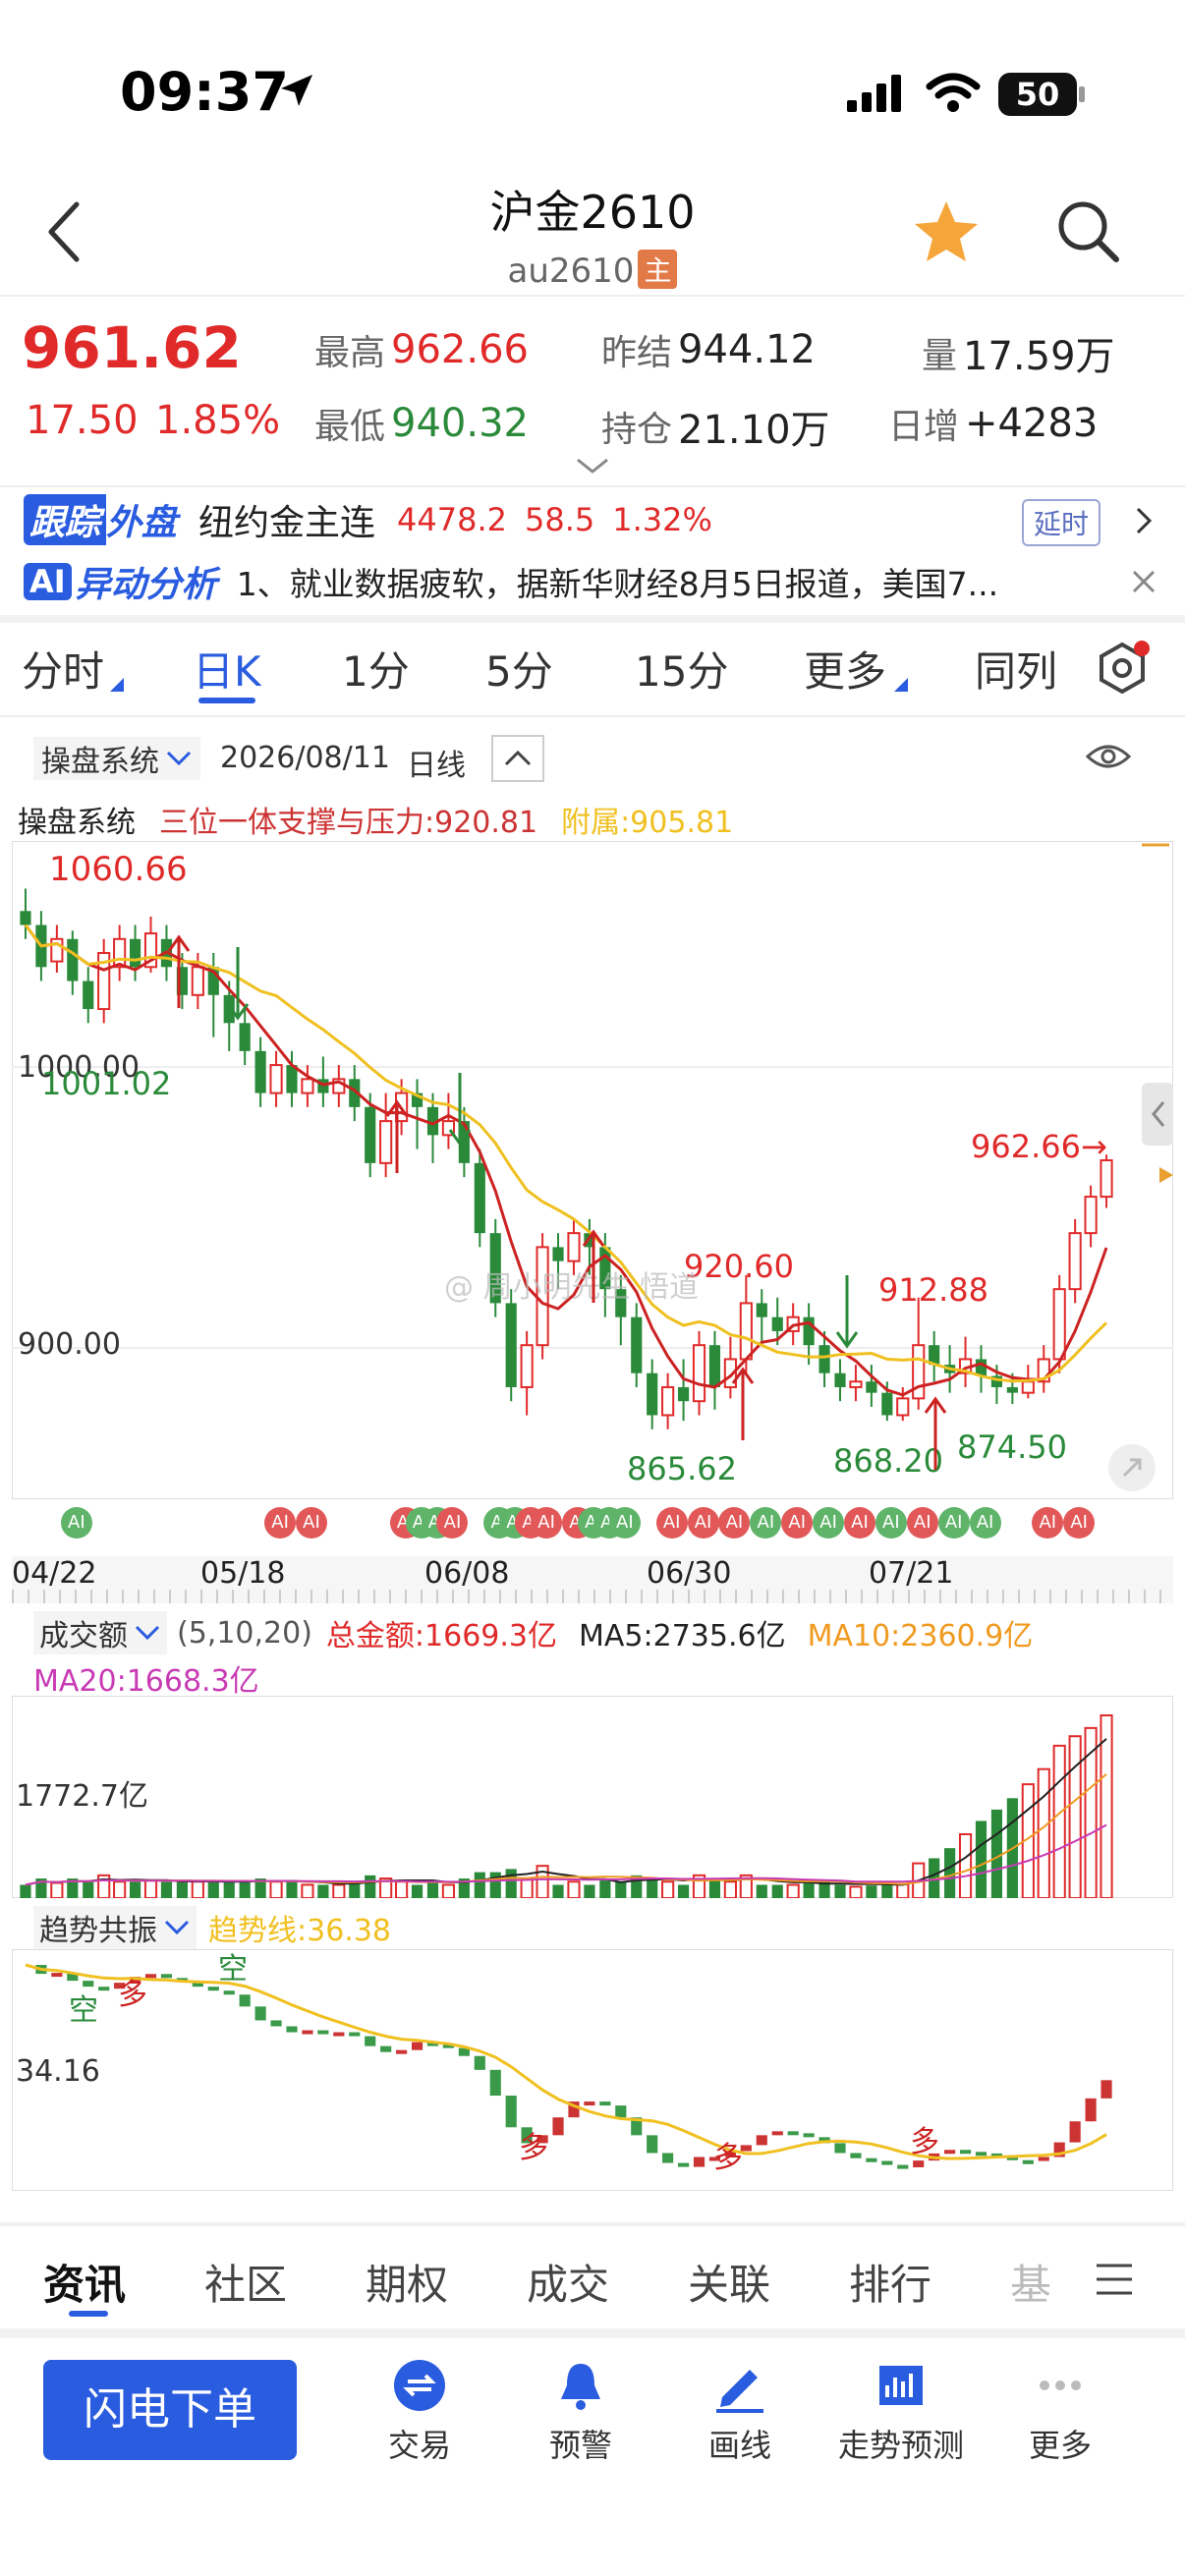 This screenshot has height=2576, width=1185. I want to click on info-tab-news: 资讯, so click(84, 2282).